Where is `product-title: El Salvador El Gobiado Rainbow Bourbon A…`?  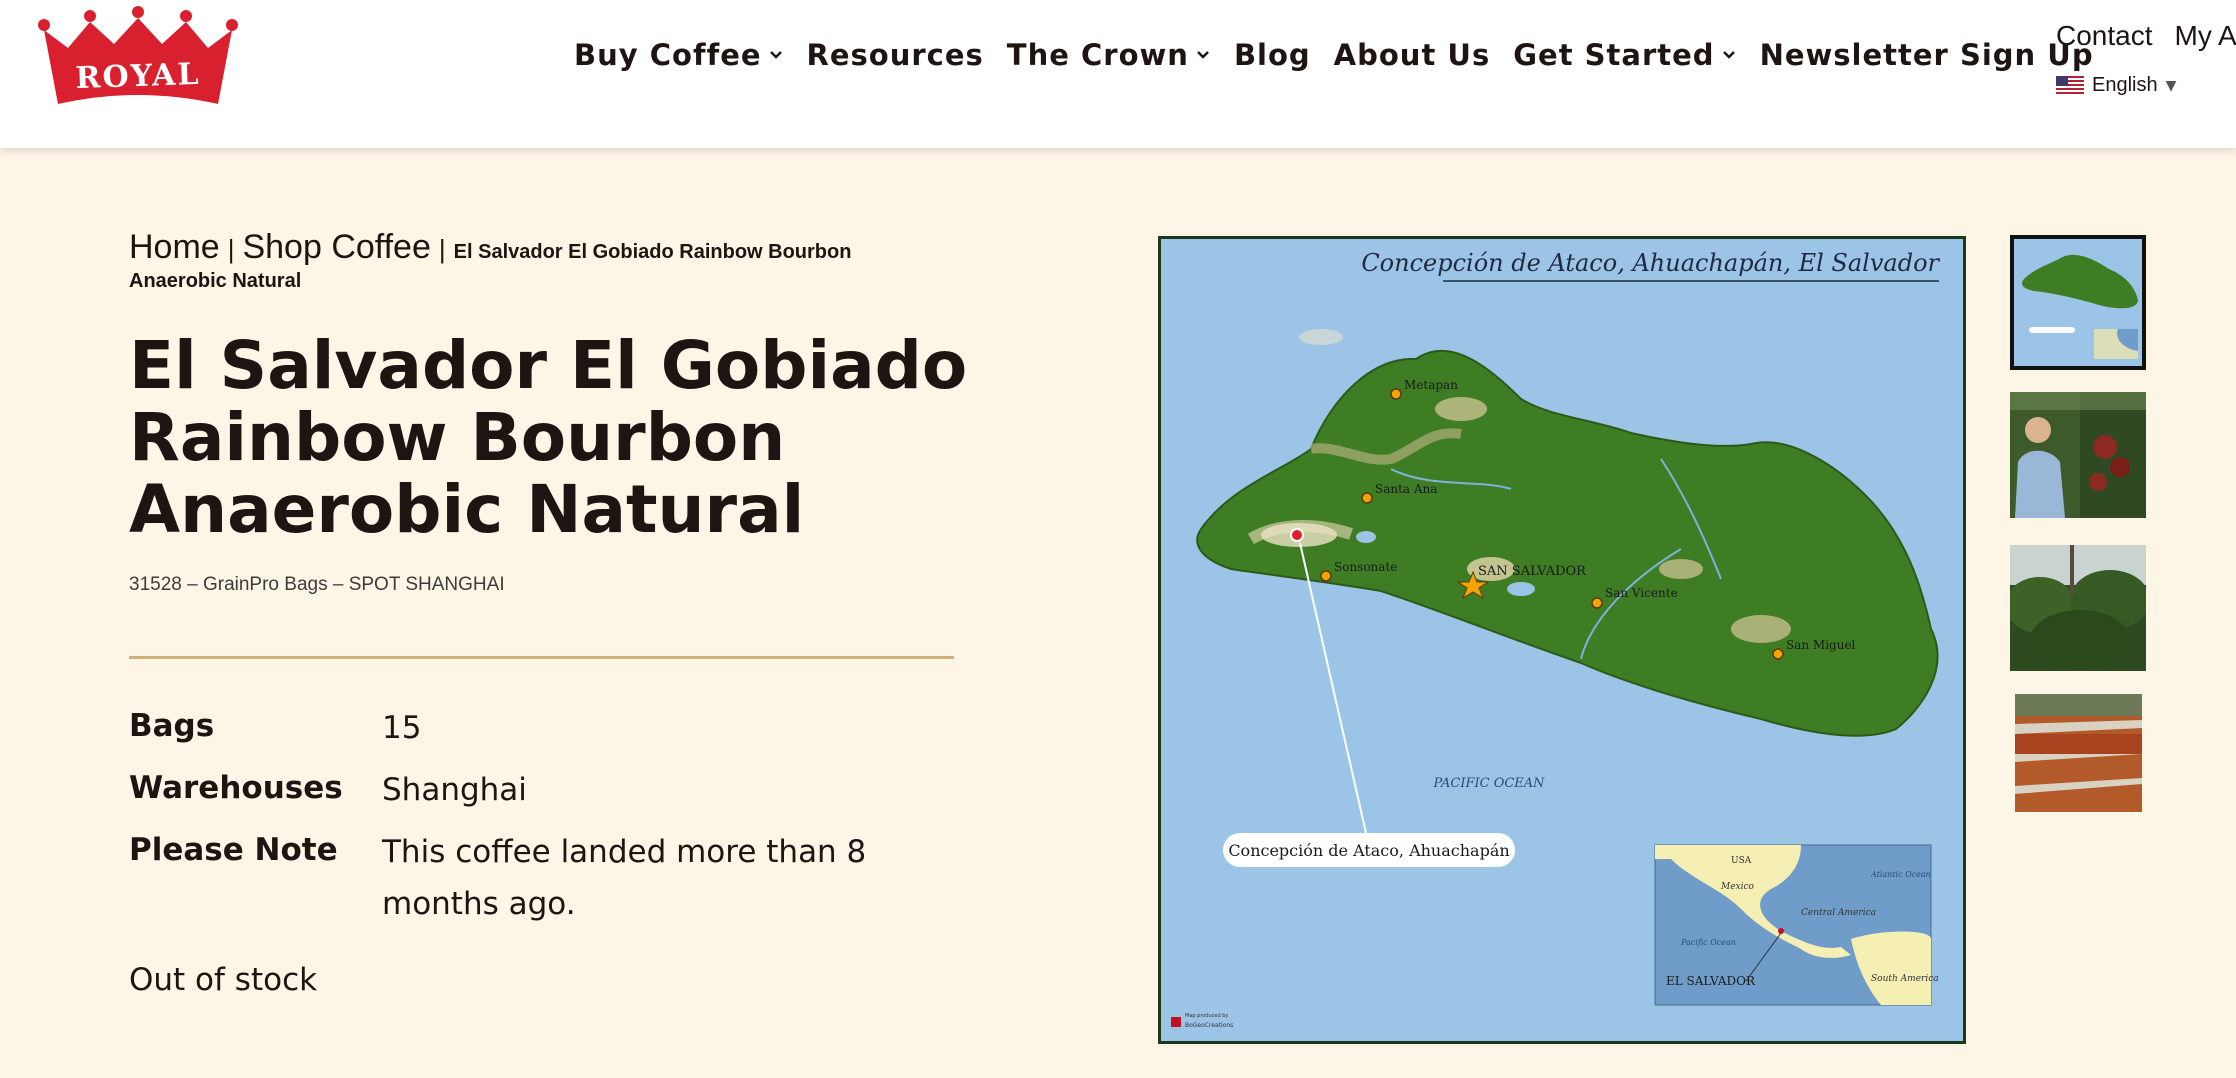
product-title: El Salvador El Gobiado Rainbow Bourbon A… is located at coordinates (548, 437).